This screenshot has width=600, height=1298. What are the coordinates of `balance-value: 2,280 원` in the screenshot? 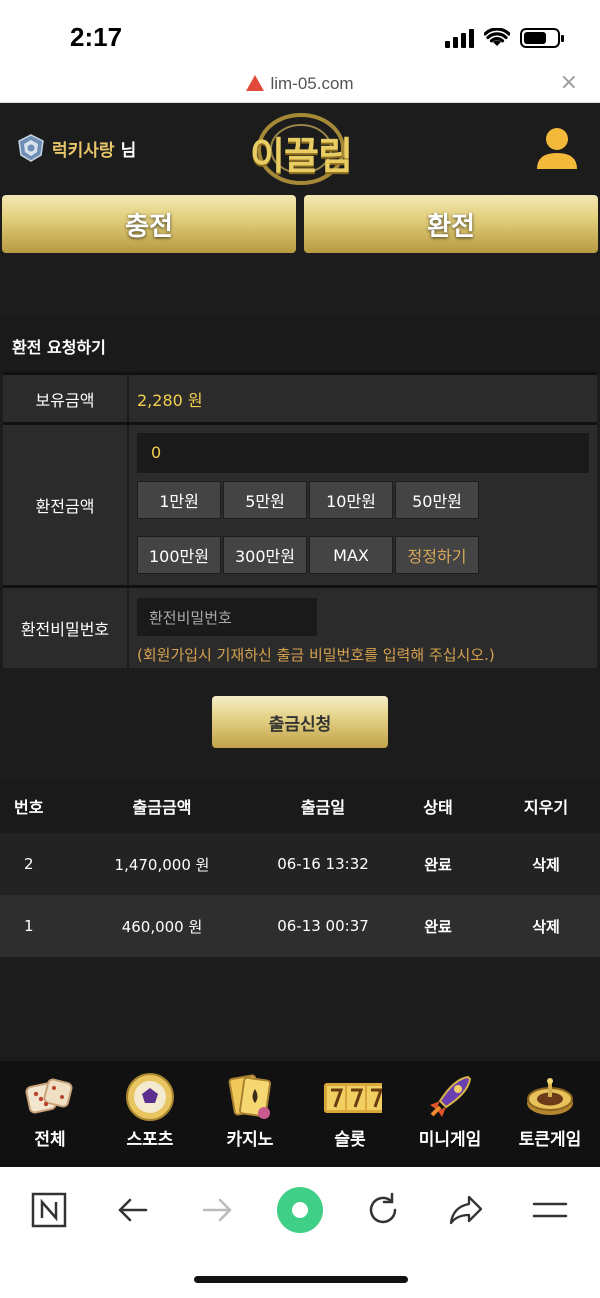 It's located at (170, 400).